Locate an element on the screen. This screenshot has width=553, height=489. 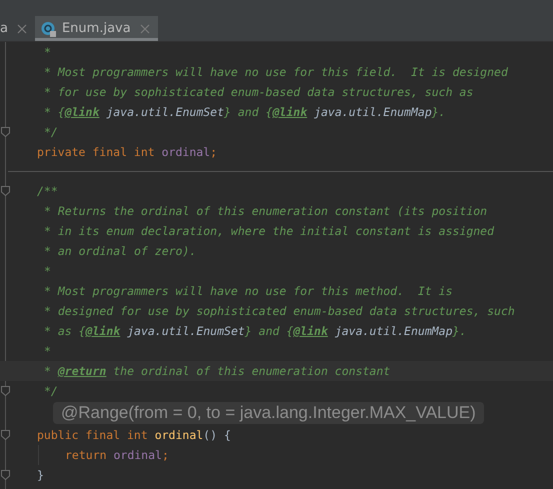
code-line: * Most programmers will have no use for this field. It is designed is located at coordinates (276, 72).